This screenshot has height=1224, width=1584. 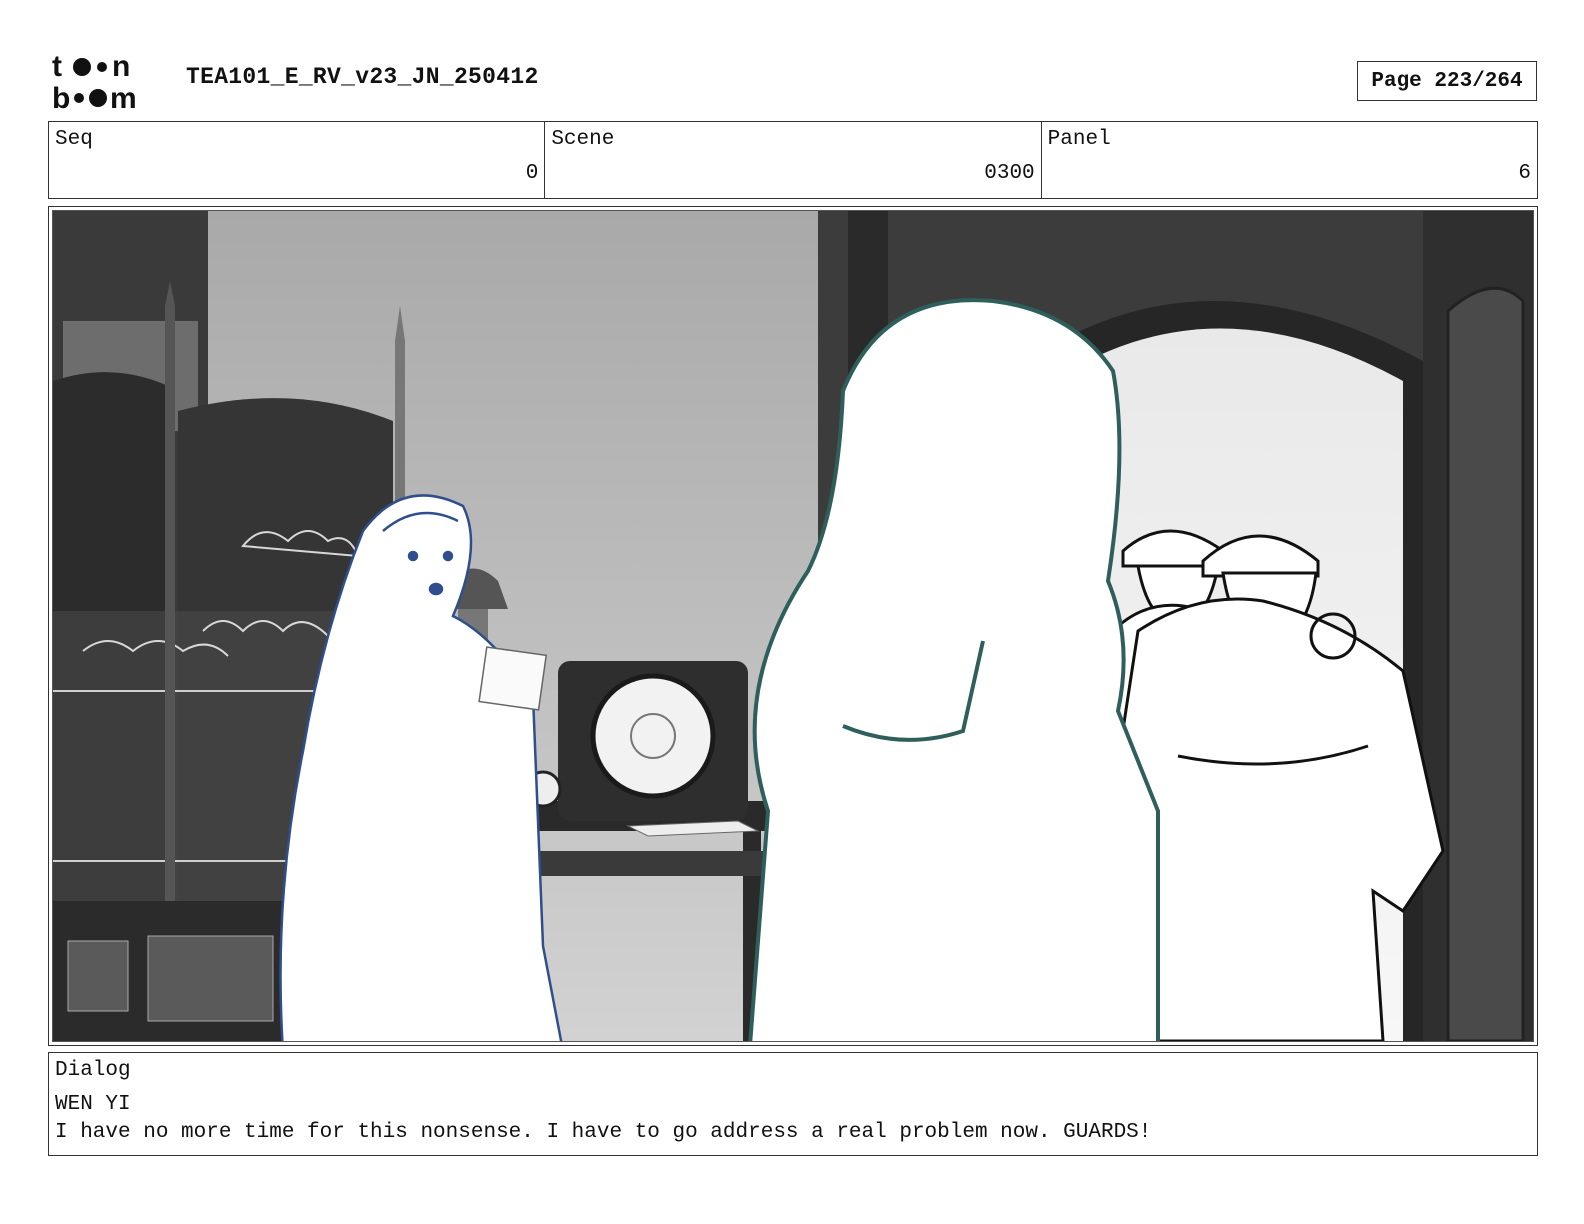 What do you see at coordinates (93, 1104) in the screenshot?
I see `dialog-speaker: WEN YI` at bounding box center [93, 1104].